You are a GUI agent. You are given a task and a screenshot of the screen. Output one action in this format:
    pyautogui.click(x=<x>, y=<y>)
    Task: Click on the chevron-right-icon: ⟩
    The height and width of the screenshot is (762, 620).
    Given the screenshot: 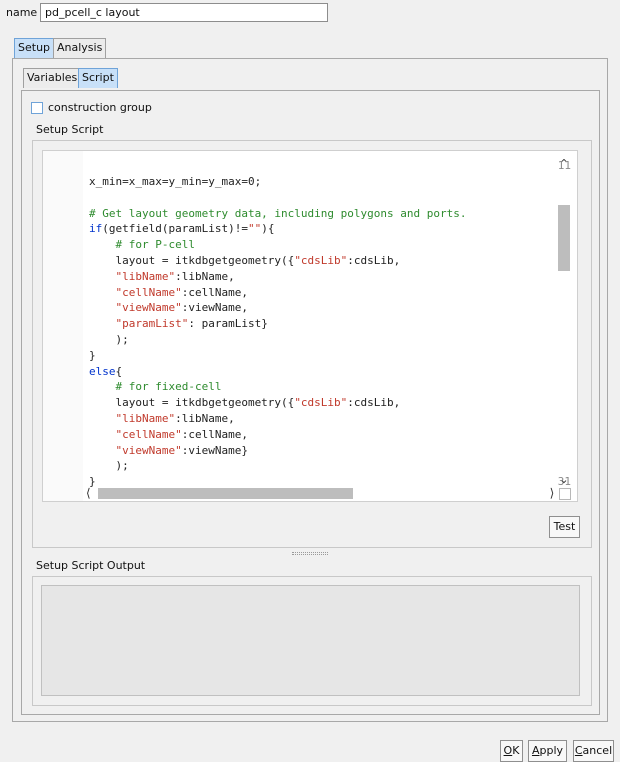 What is the action you would take?
    pyautogui.click(x=552, y=493)
    